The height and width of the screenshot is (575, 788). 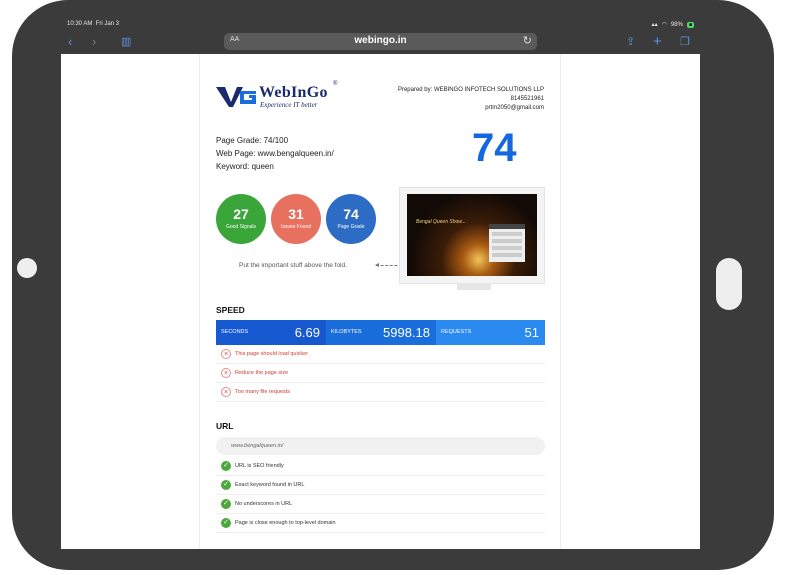 I want to click on reload-icon: ↻, so click(x=527, y=40).